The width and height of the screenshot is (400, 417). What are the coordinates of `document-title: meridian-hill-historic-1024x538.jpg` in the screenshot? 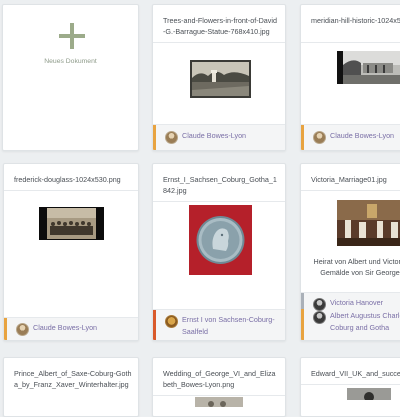 It's located at (355, 20).